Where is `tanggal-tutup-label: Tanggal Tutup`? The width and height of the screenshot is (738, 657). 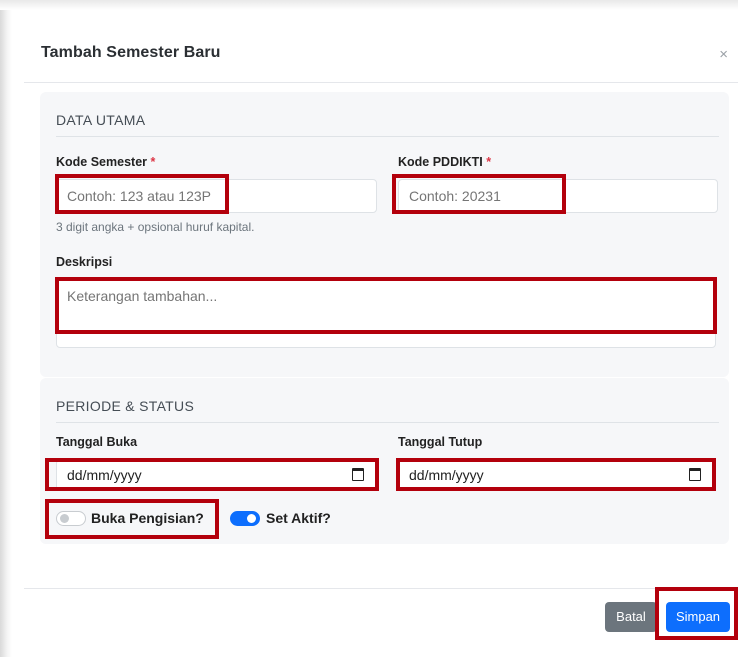 tanggal-tutup-label: Tanggal Tutup is located at coordinates (440, 442).